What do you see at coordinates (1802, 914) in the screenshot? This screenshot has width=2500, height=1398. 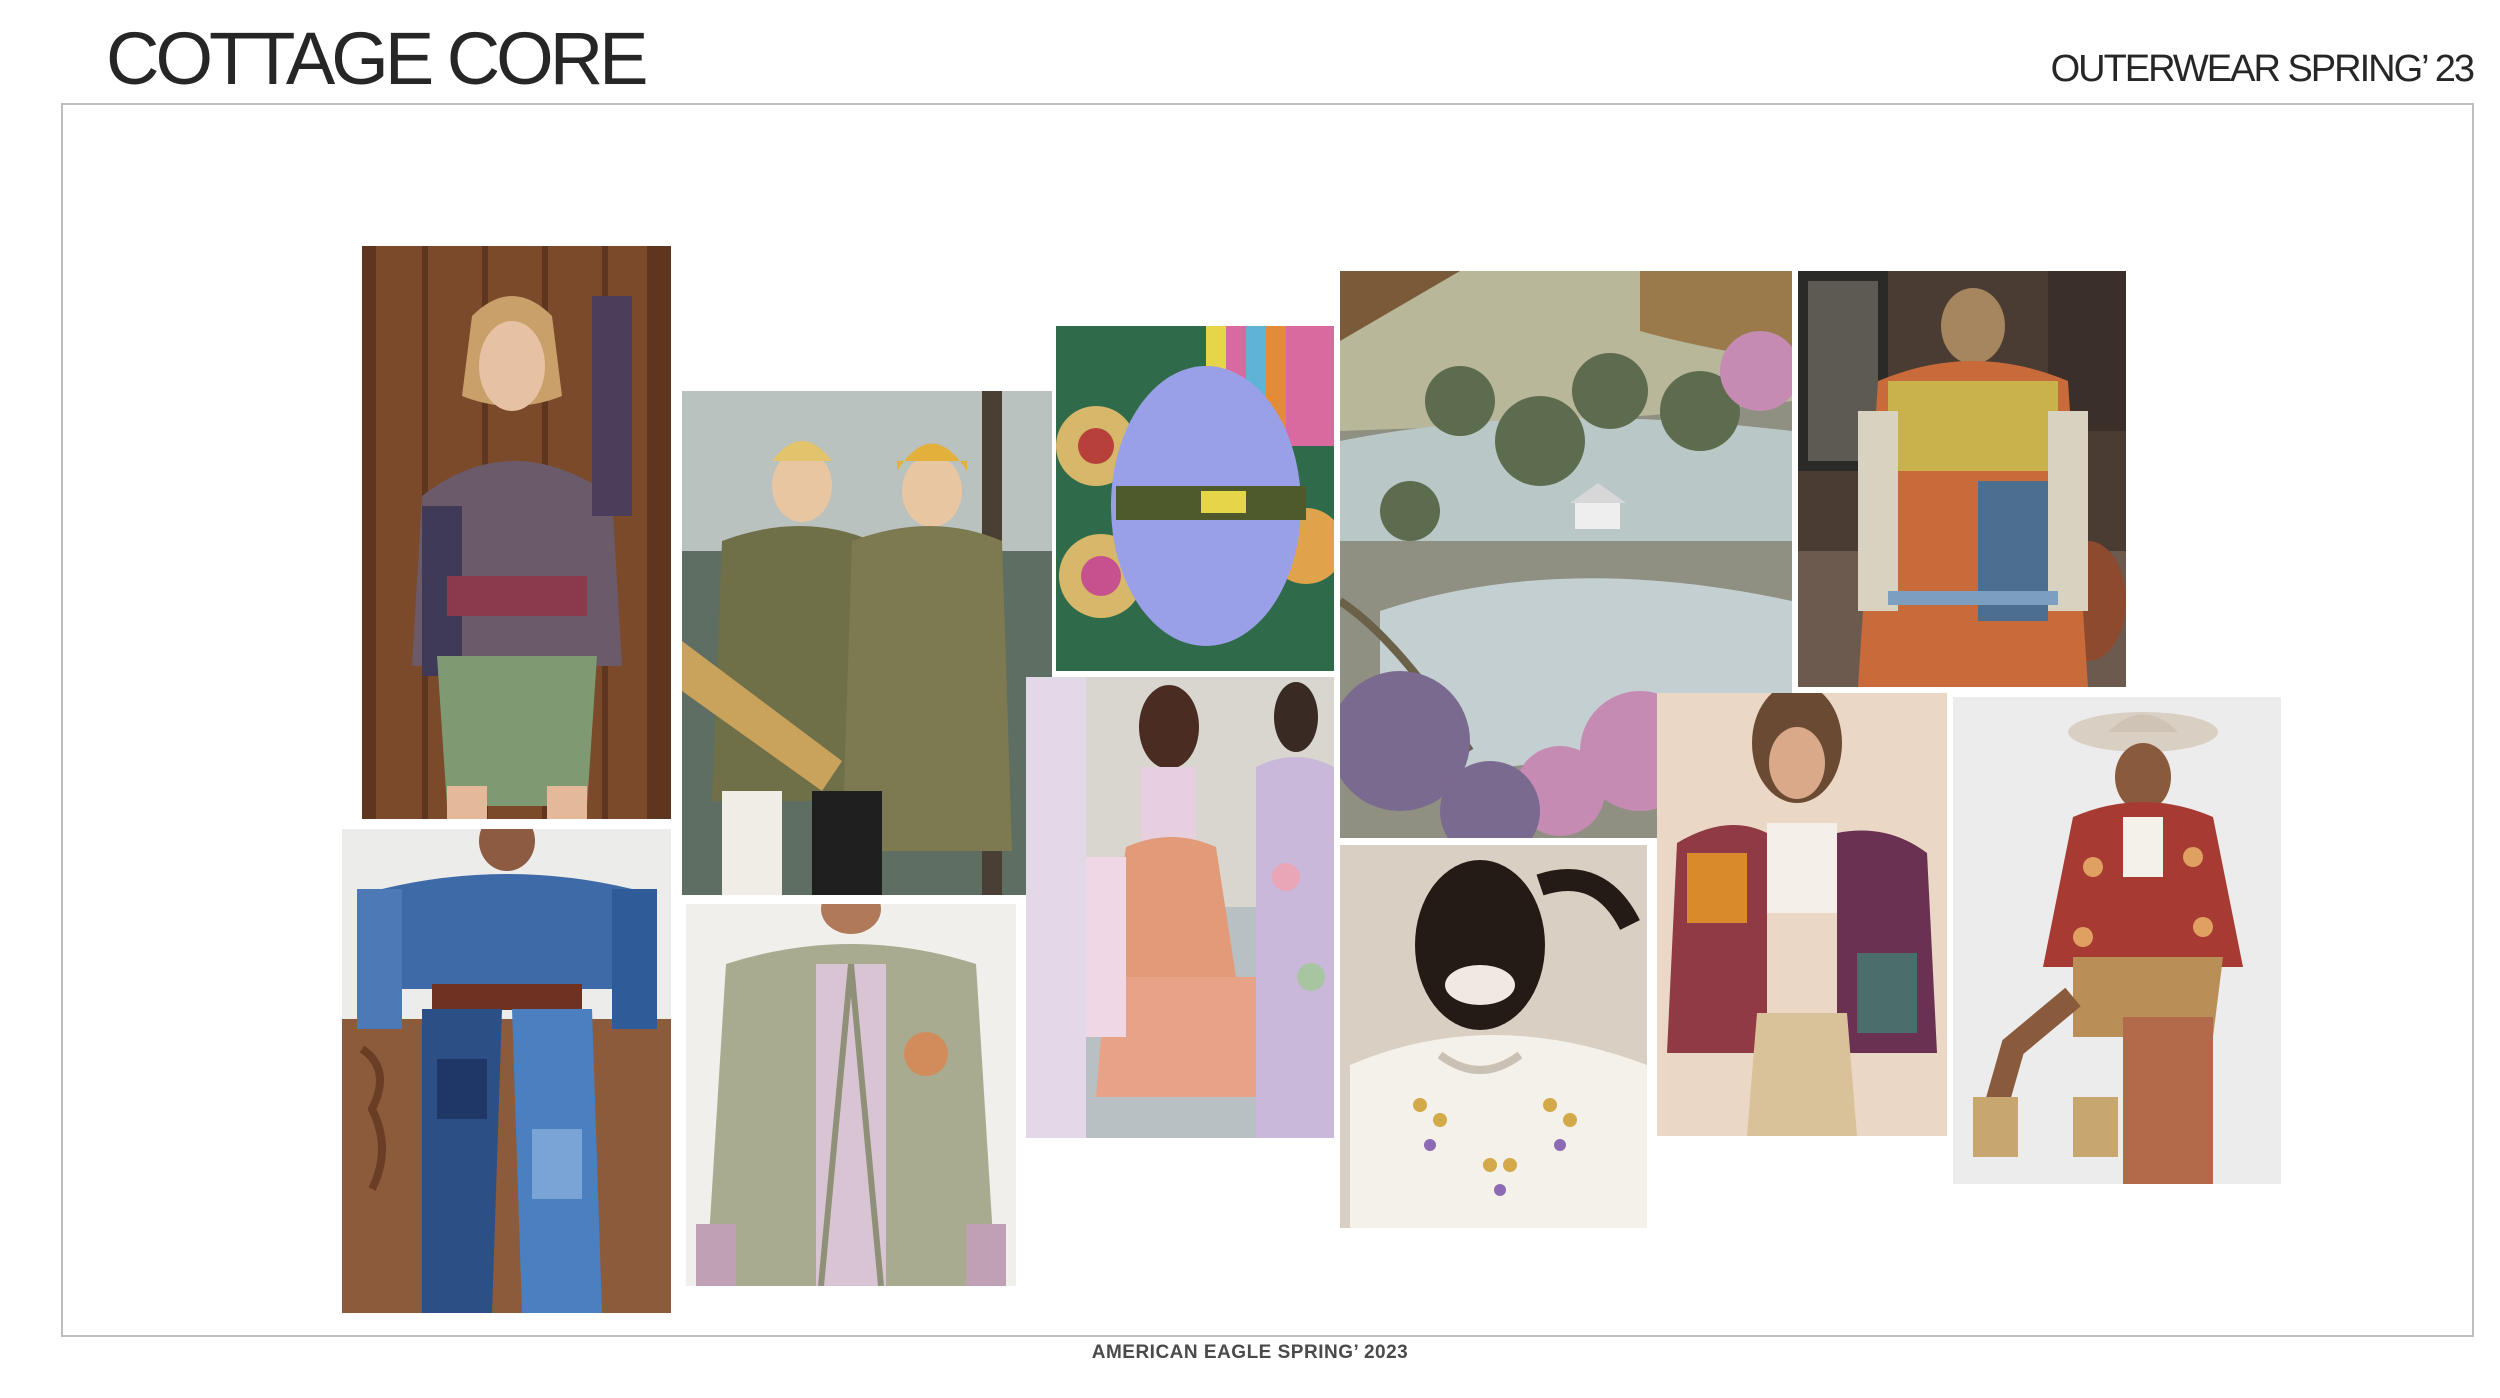 I see `photo-quilted-bomber` at bounding box center [1802, 914].